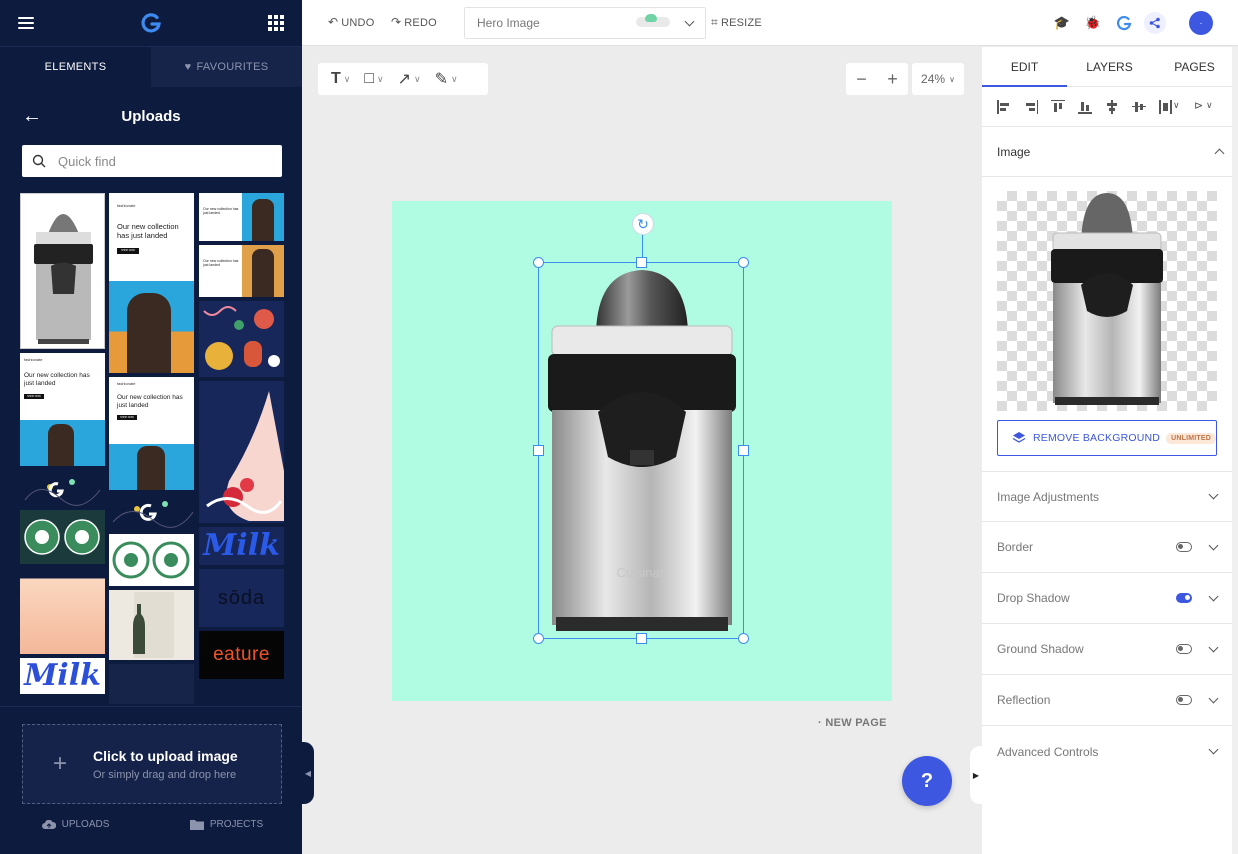  I want to click on zoom-out-button: −, so click(861, 79).